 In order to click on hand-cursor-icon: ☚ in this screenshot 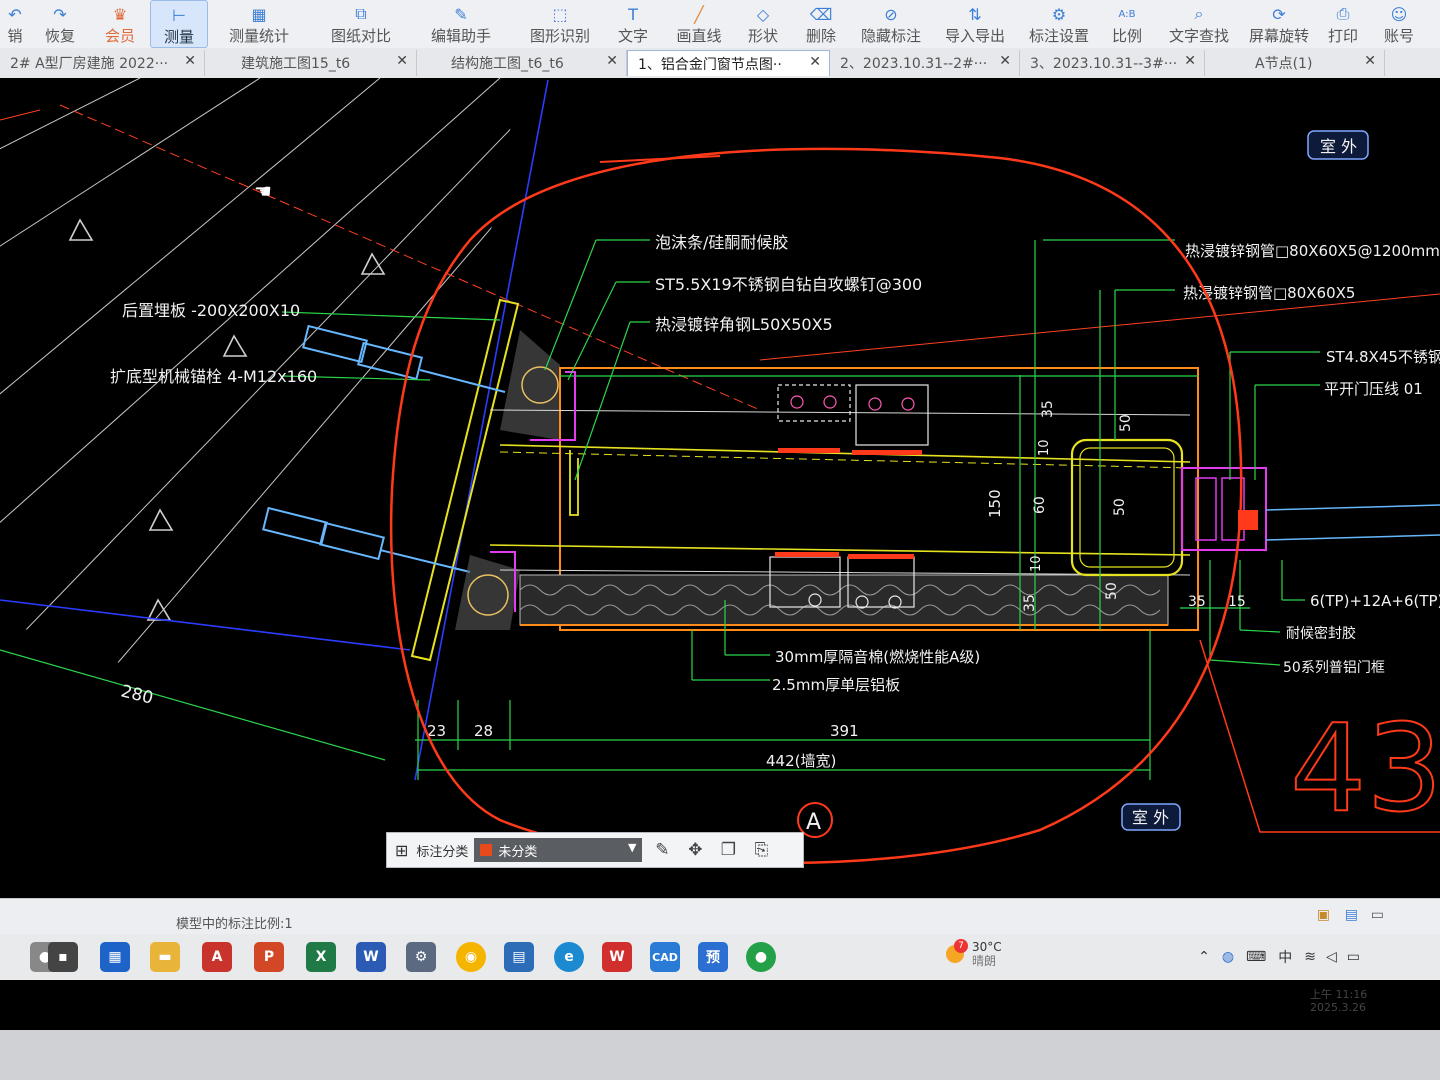, I will do `click(263, 191)`.